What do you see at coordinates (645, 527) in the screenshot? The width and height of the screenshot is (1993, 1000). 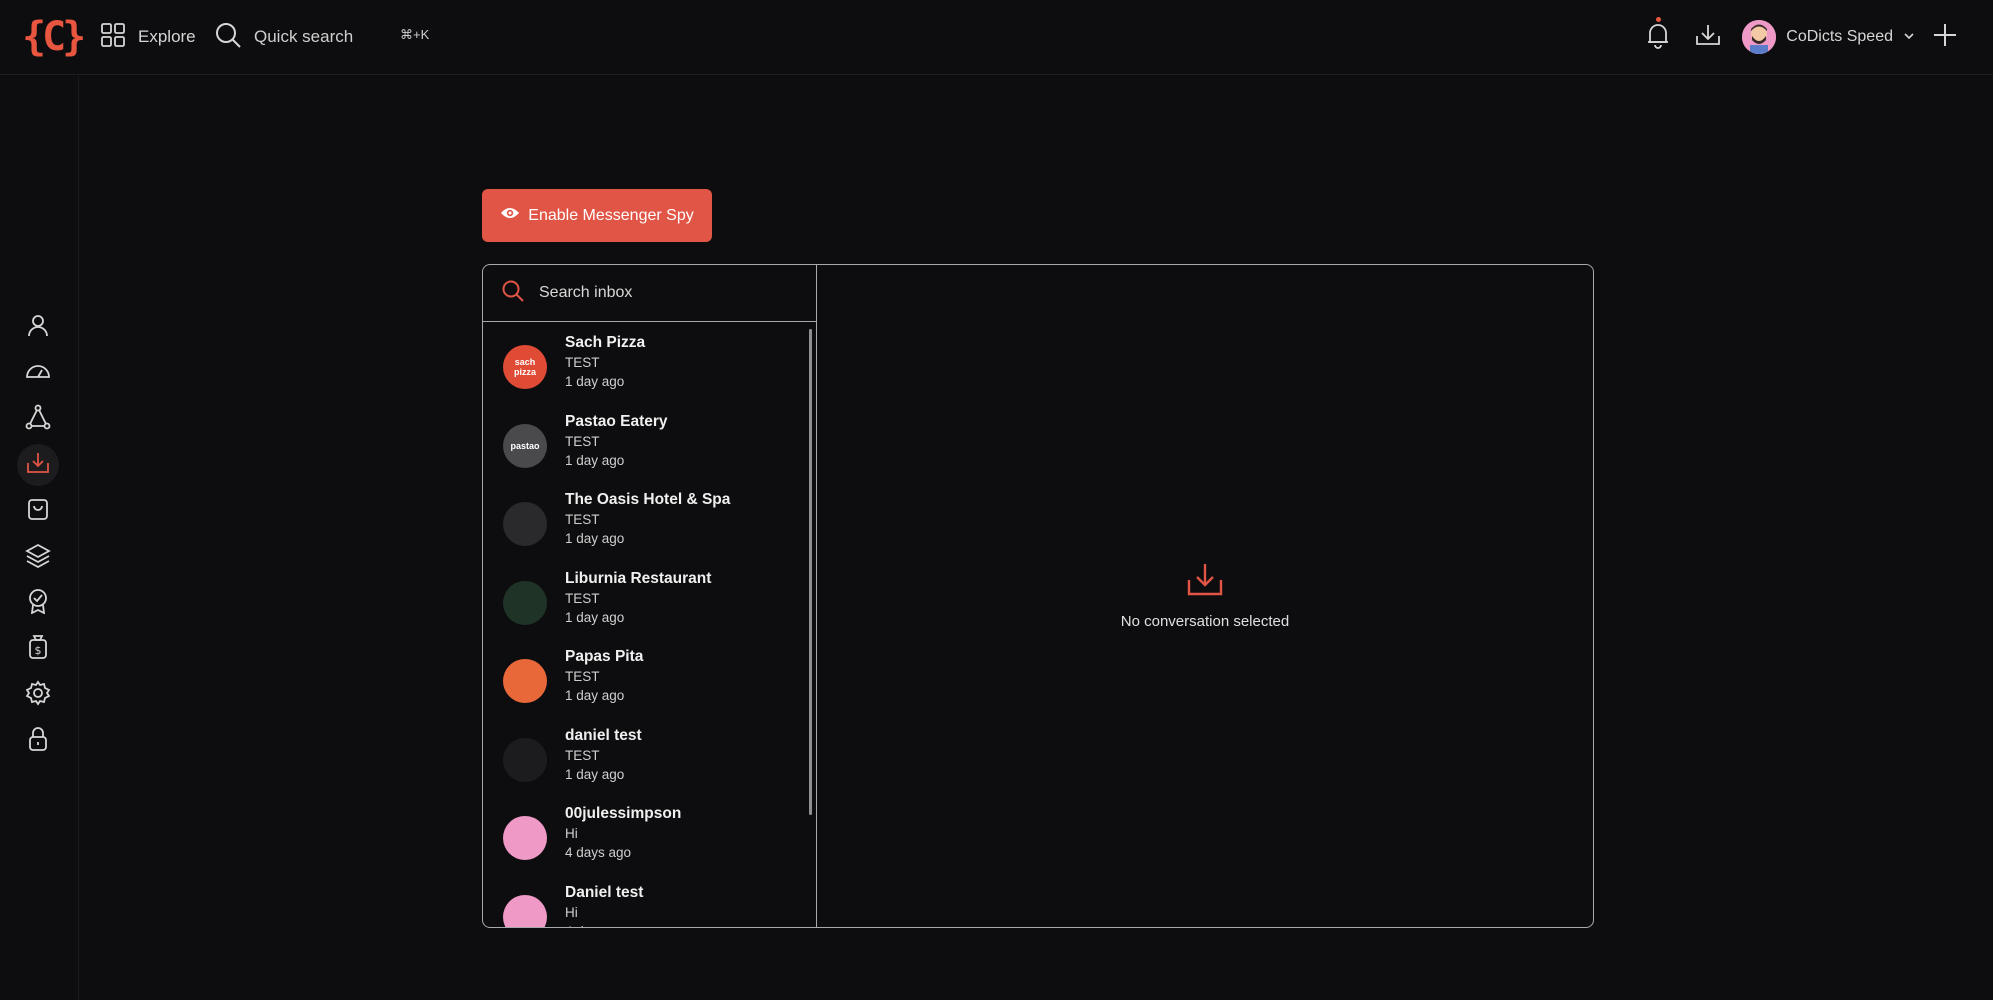 I see `list-item: The Oasis Hotel & Spa TEST 1 day ago` at bounding box center [645, 527].